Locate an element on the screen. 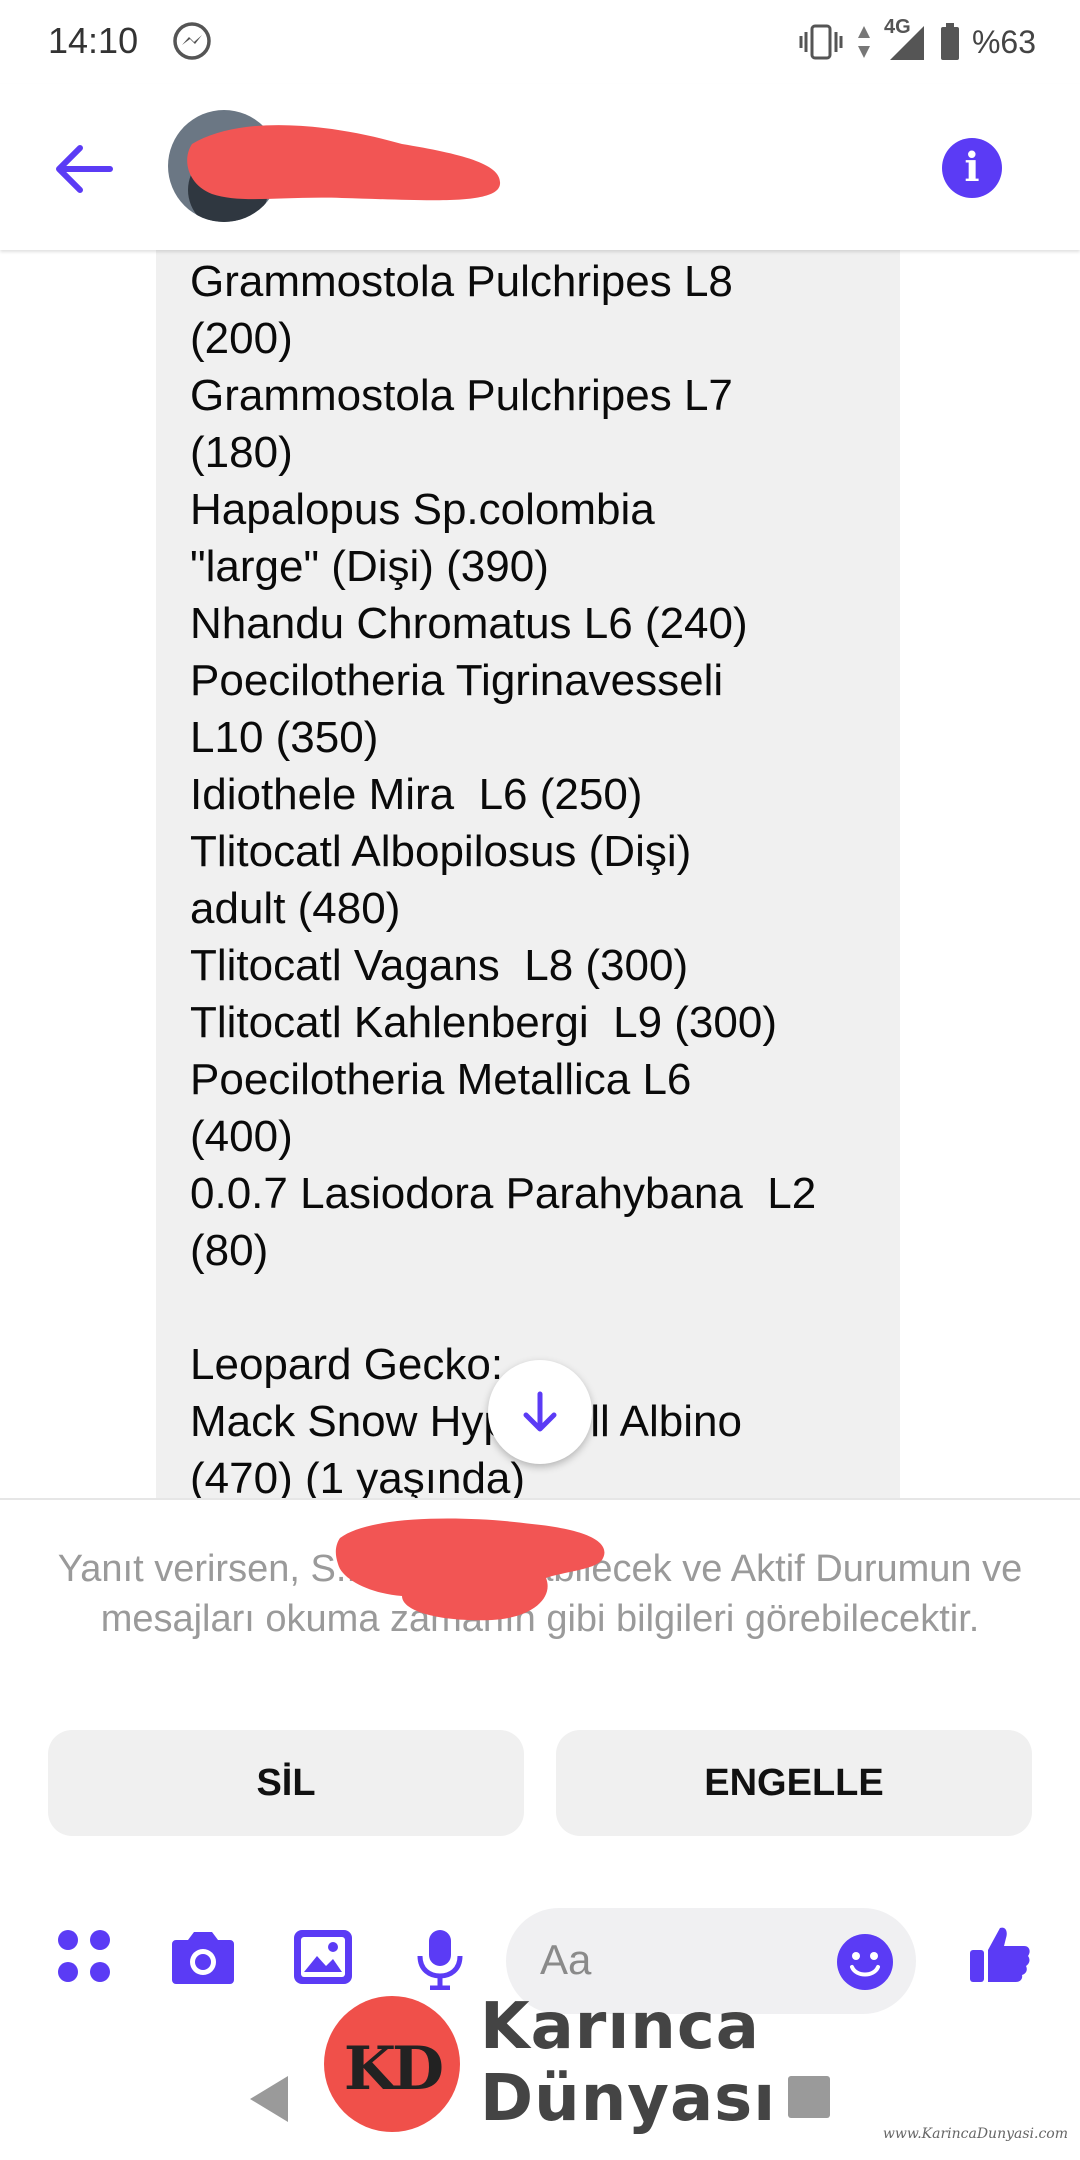  status-bar: 14:10 4G %63 is located at coordinates (540, 42).